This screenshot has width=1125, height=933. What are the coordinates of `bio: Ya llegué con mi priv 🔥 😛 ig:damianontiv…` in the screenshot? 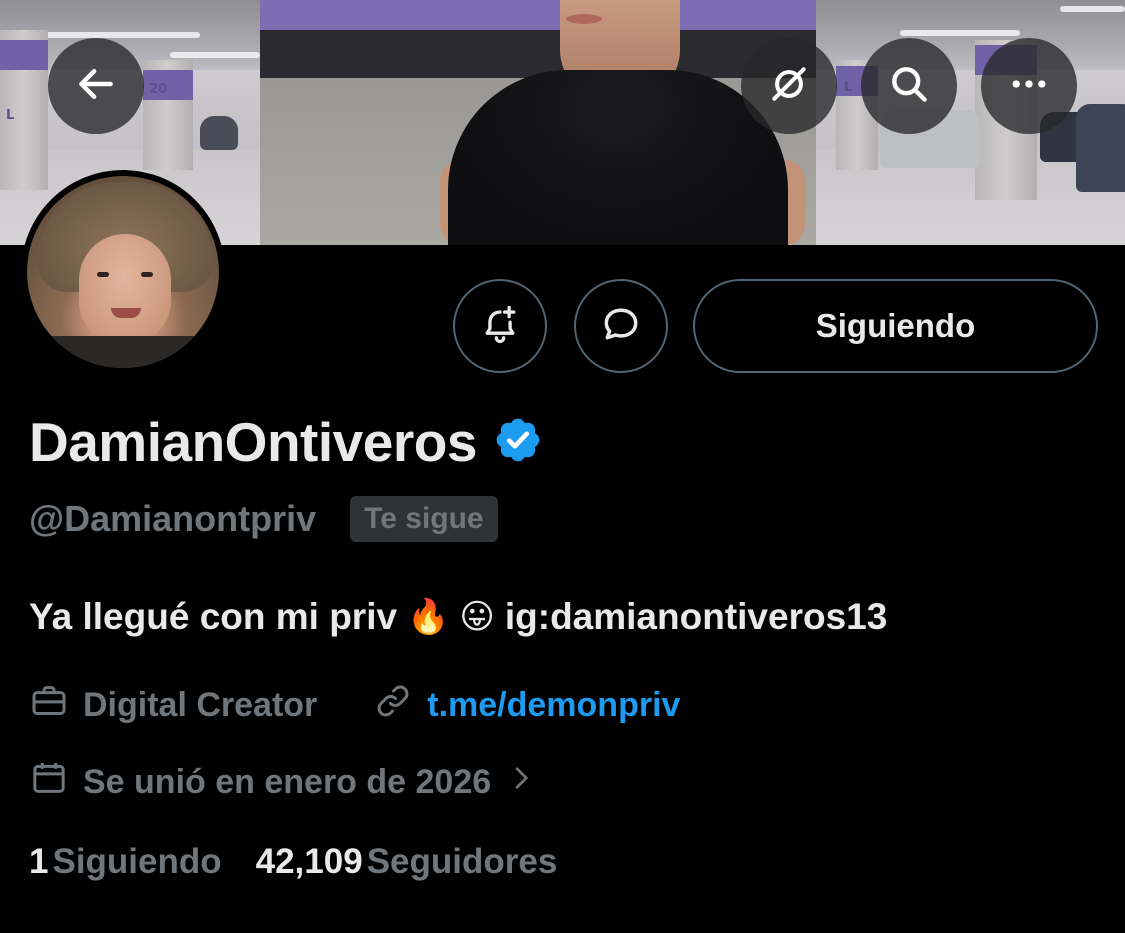 It's located at (458, 617).